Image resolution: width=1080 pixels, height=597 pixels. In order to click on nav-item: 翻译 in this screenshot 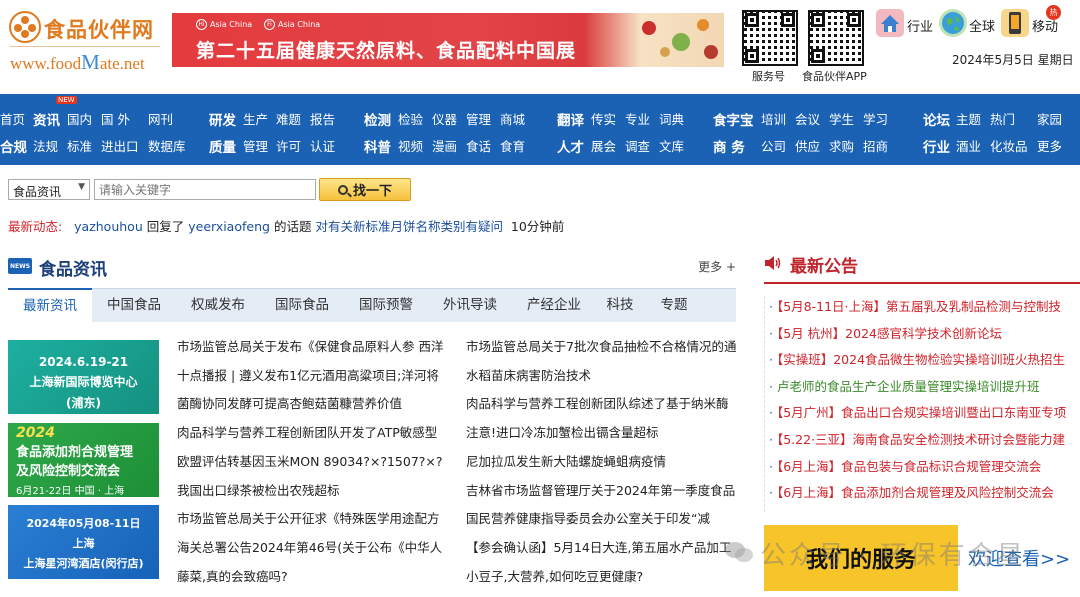, I will do `click(570, 119)`.